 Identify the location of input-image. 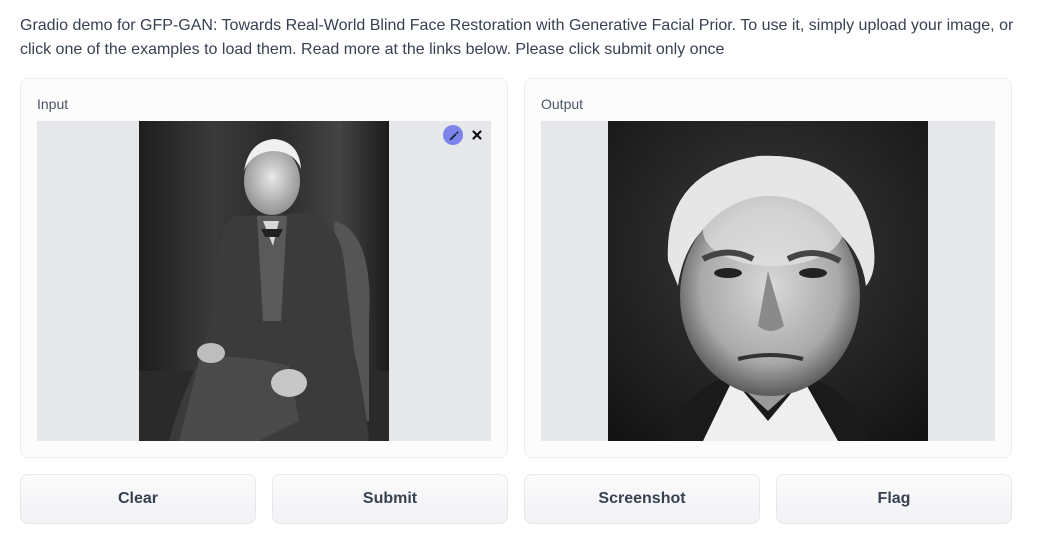
(264, 281).